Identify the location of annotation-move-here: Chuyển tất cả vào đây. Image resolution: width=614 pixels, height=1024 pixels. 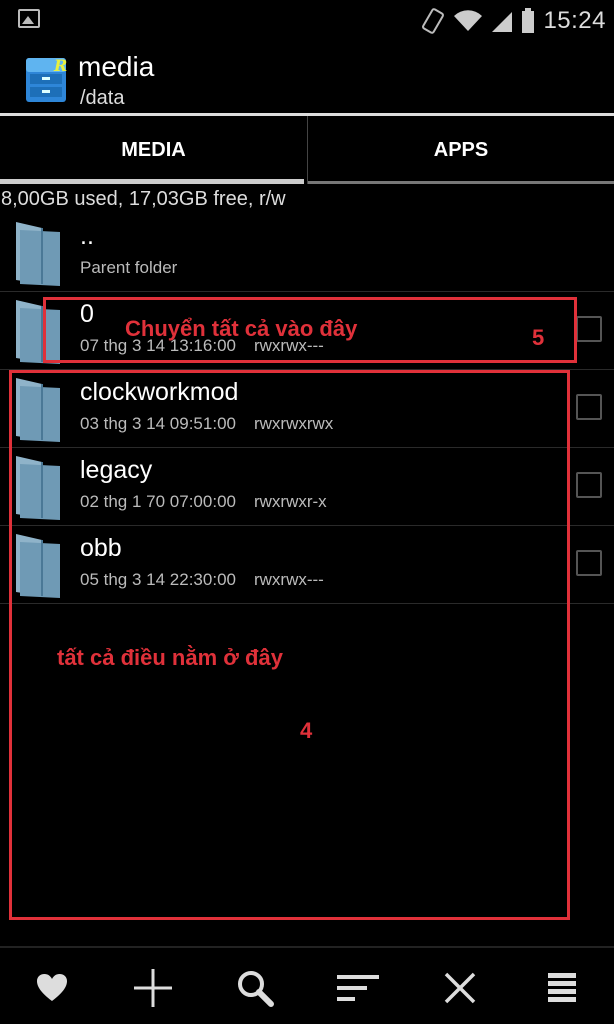
(241, 328).